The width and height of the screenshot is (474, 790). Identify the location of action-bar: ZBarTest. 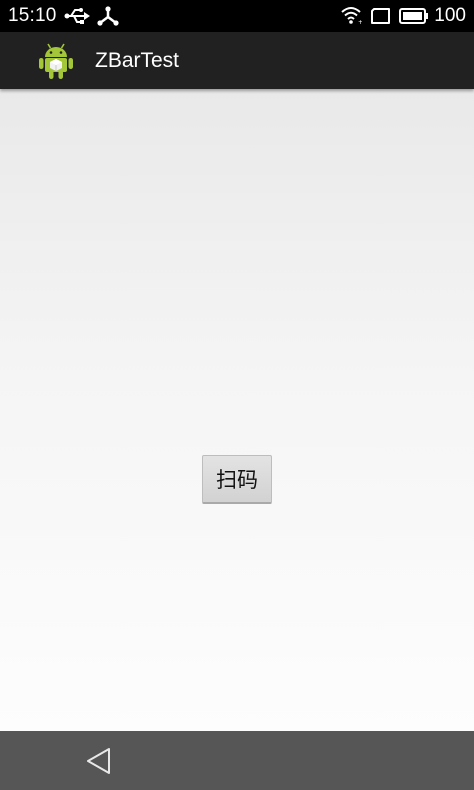
(237, 60).